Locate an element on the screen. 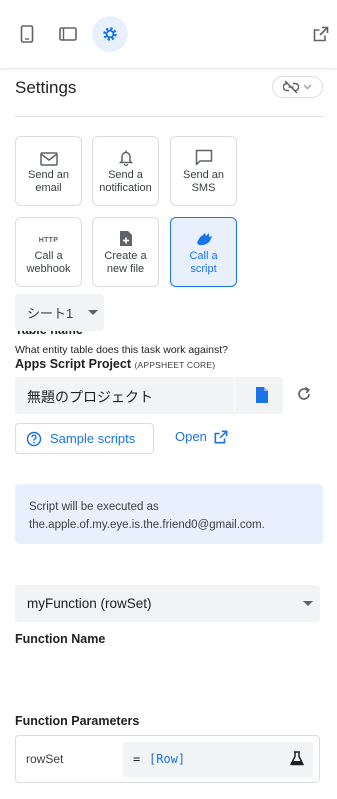 This screenshot has height=799, width=337. link-toggle-button is located at coordinates (297, 87).